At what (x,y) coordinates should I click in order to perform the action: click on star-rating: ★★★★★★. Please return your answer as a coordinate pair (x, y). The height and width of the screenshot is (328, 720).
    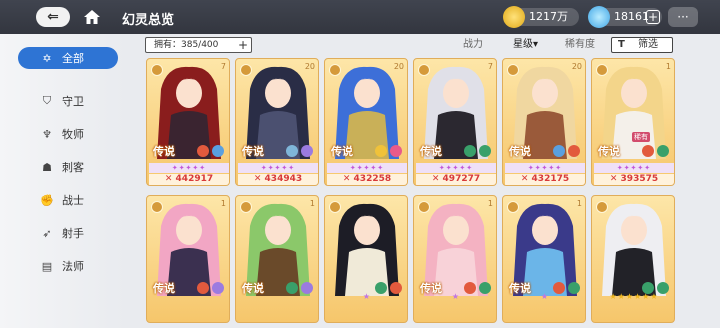
    Looking at the image, I should click on (634, 296).